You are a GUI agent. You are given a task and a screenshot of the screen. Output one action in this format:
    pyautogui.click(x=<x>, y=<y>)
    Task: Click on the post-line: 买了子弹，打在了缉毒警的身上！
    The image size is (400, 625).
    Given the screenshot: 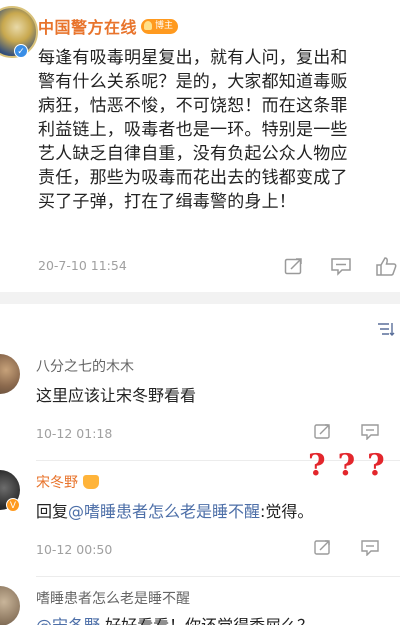 What is the action you would take?
    pyautogui.click(x=167, y=202)
    